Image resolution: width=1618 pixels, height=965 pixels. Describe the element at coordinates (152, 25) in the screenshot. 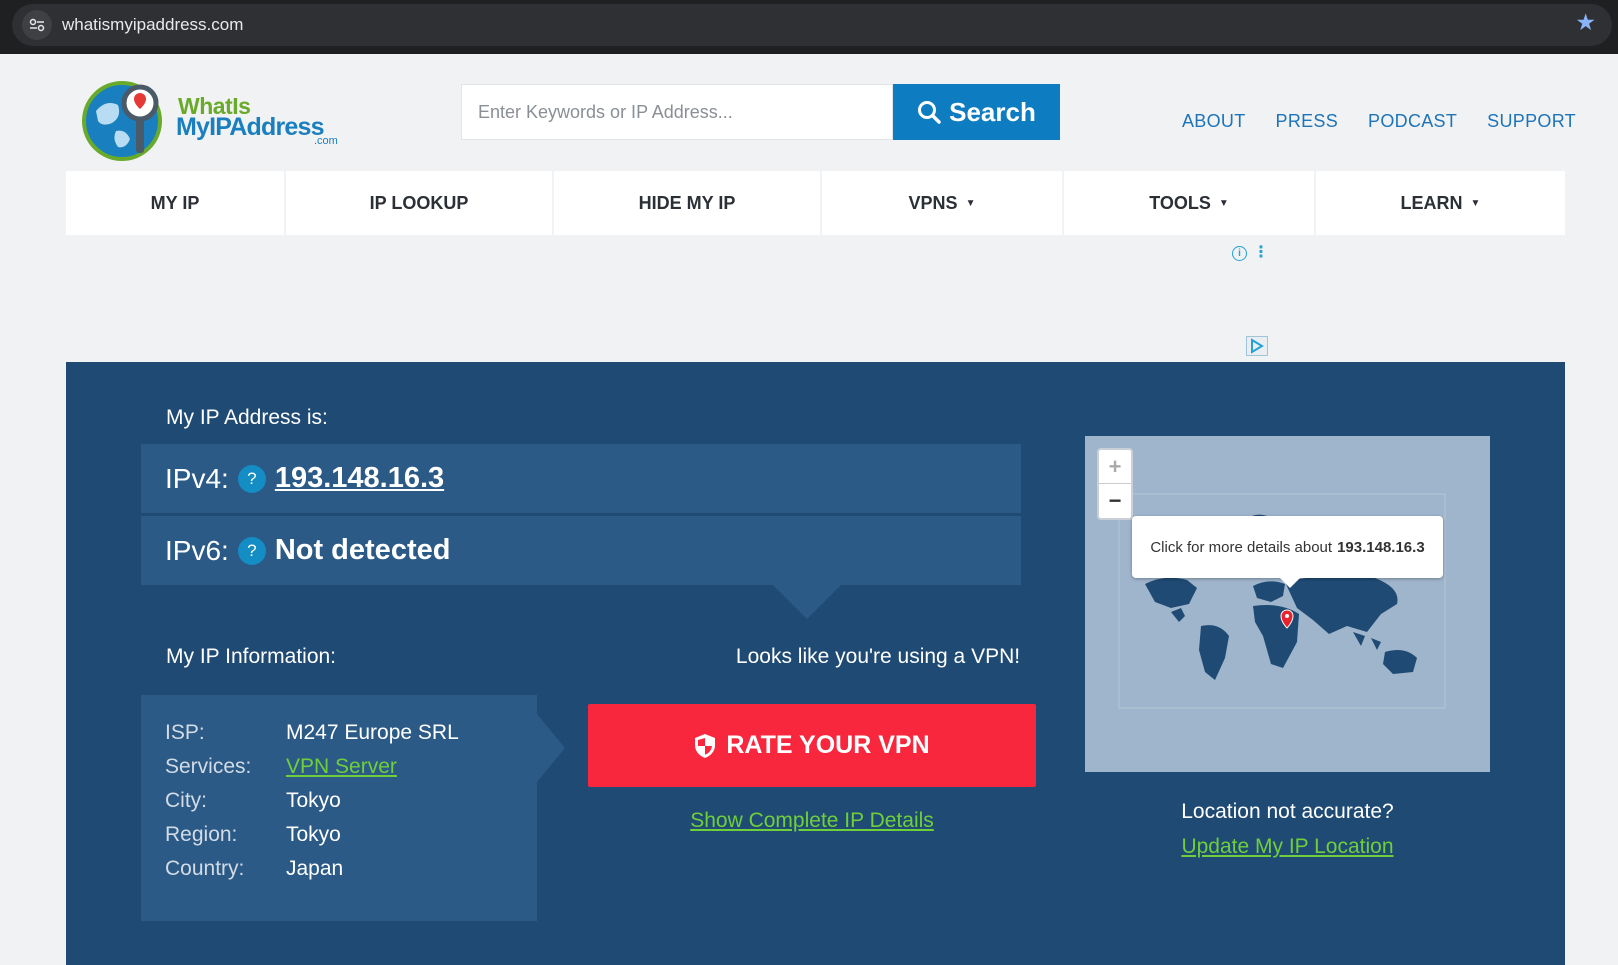

I see `url-text: whatismyipaddress.com` at that location.